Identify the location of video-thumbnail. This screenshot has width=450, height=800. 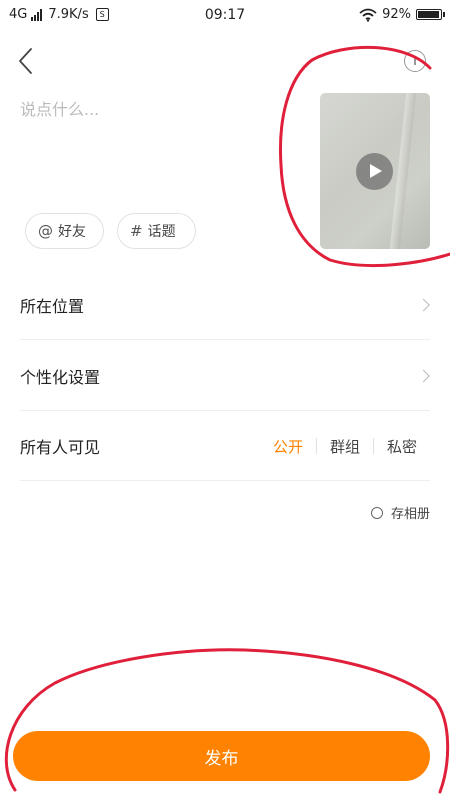
(375, 171).